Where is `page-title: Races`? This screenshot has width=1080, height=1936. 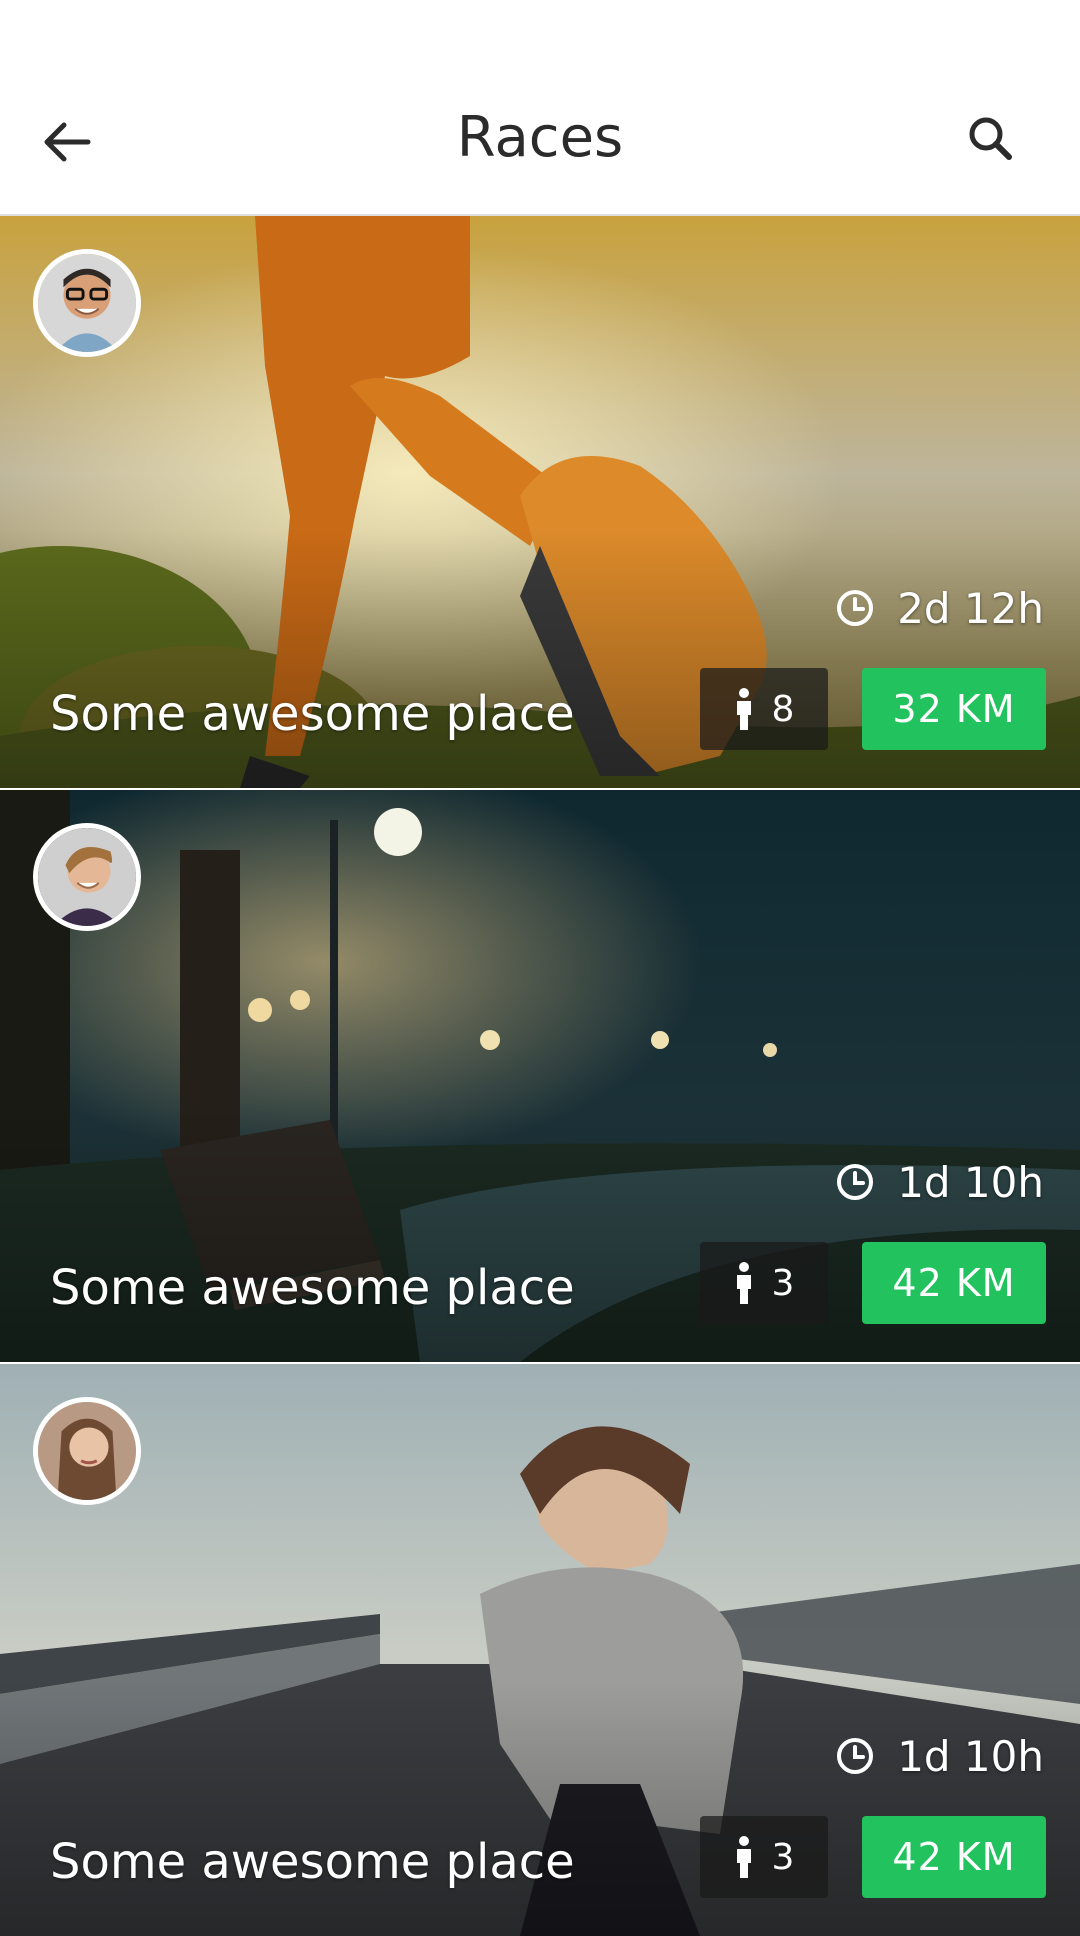 page-title: Races is located at coordinates (540, 137).